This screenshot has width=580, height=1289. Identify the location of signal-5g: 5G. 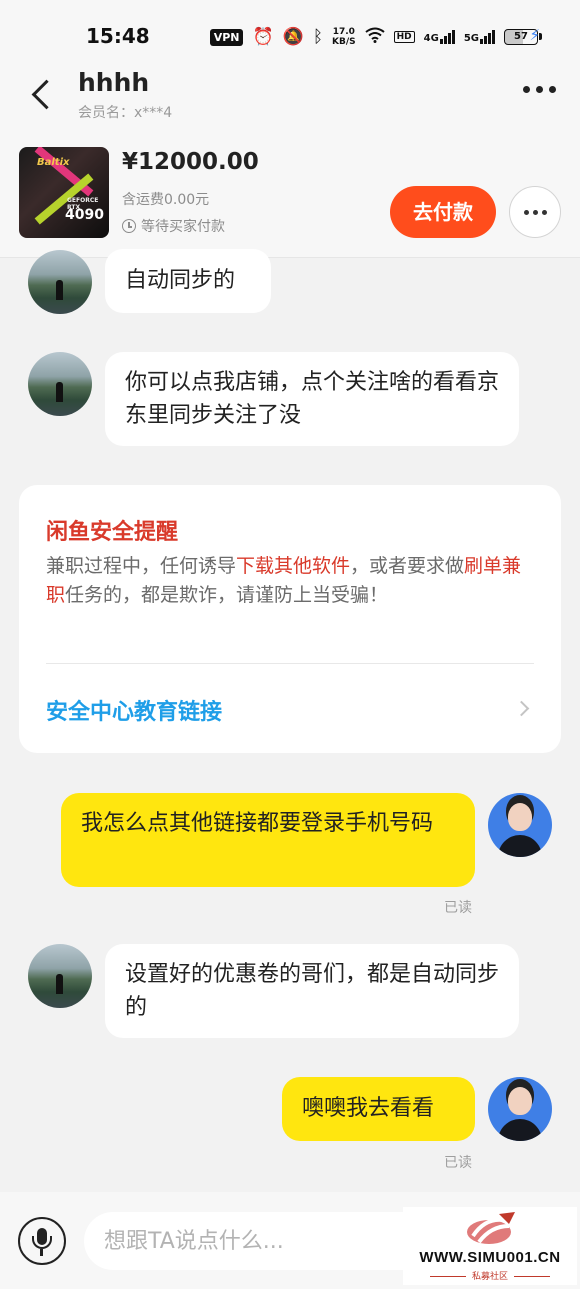
(479, 37).